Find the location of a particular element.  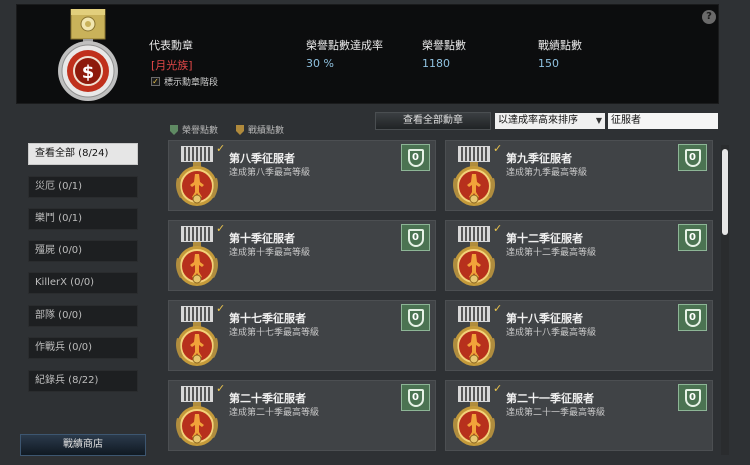

medal-card: ✓ 第十季征服者 達成第十季最高等級 0 is located at coordinates (302, 255).